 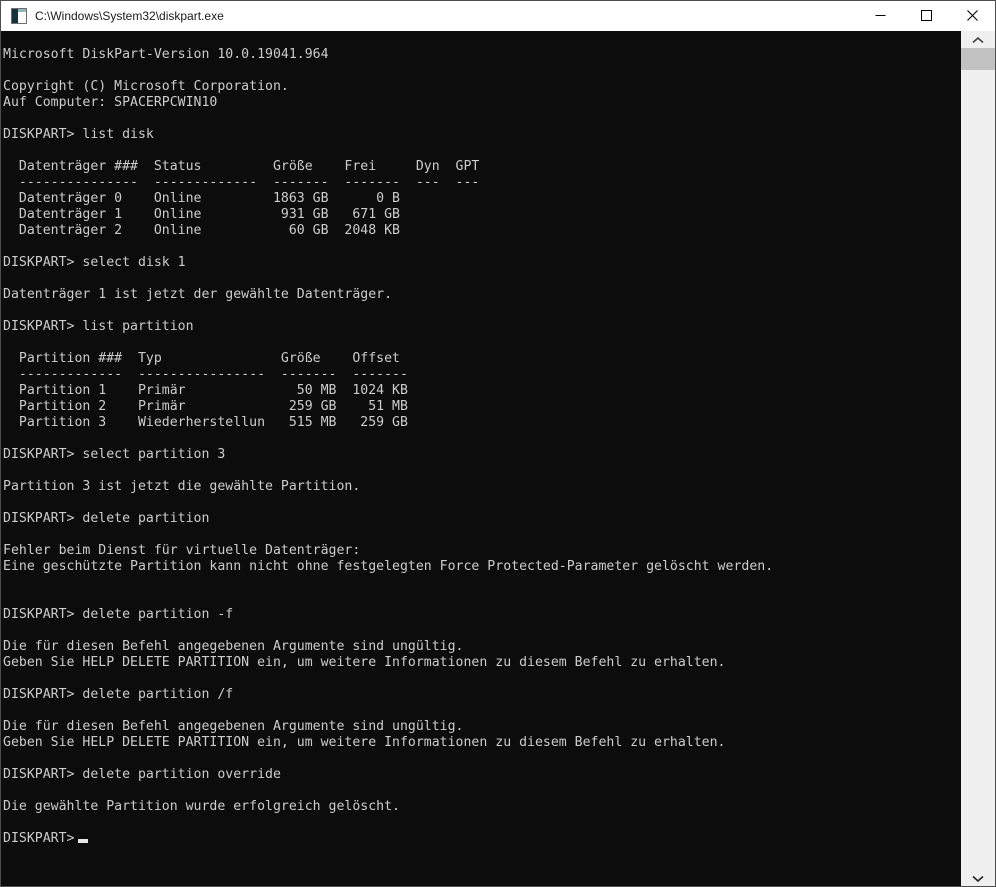 What do you see at coordinates (83, 841) in the screenshot?
I see `text-cursor` at bounding box center [83, 841].